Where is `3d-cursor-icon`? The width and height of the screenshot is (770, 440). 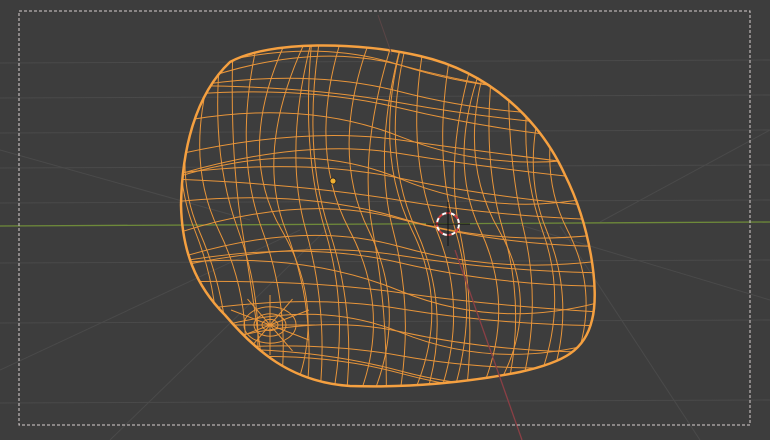 3d-cursor-icon is located at coordinates (448, 224).